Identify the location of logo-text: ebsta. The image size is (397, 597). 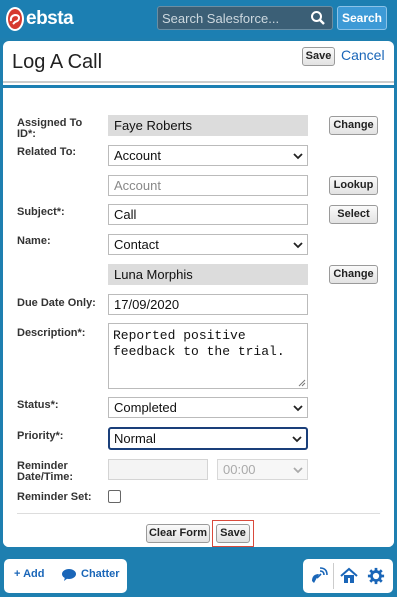
(50, 18).